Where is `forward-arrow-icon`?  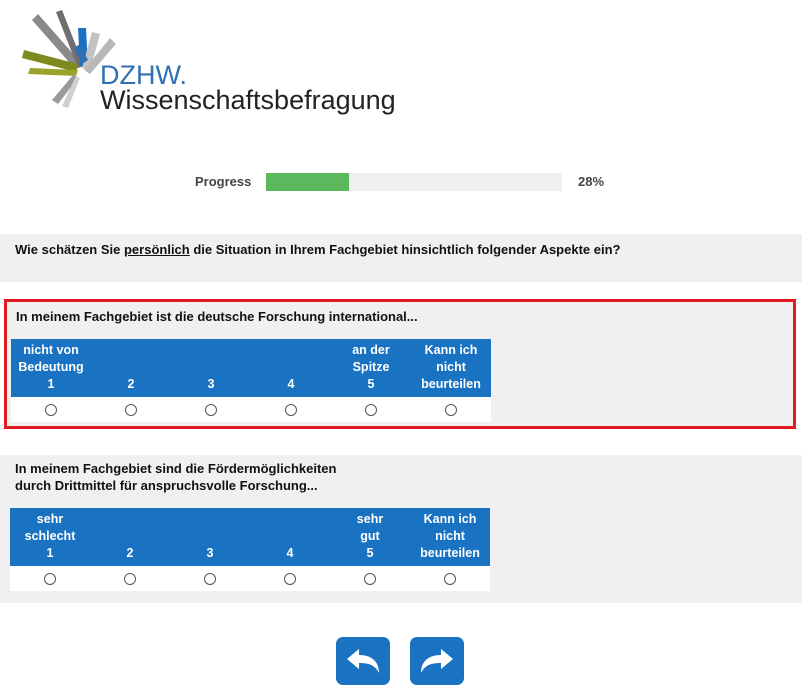
forward-arrow-icon is located at coordinates (437, 661).